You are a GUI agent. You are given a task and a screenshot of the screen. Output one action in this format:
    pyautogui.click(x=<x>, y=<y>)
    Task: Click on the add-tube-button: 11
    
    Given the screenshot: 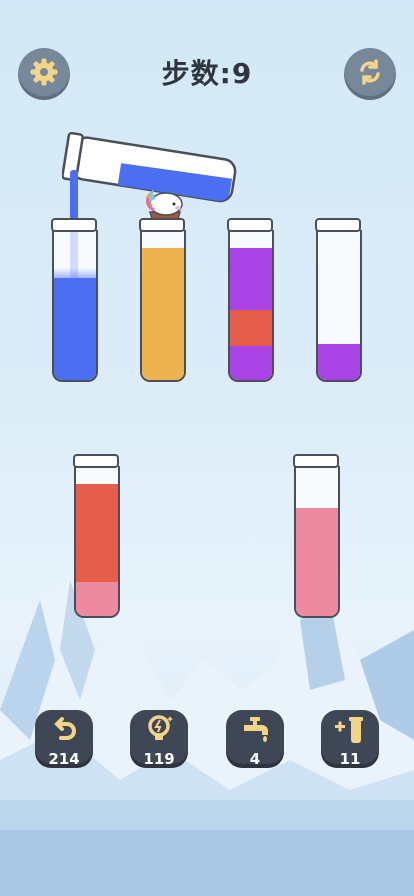 What is the action you would take?
    pyautogui.click(x=350, y=739)
    